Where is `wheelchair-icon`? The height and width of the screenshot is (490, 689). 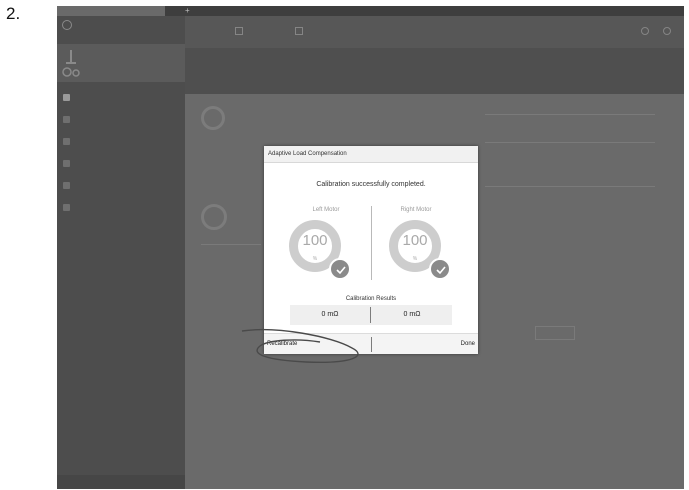 wheelchair-icon is located at coordinates (71, 63).